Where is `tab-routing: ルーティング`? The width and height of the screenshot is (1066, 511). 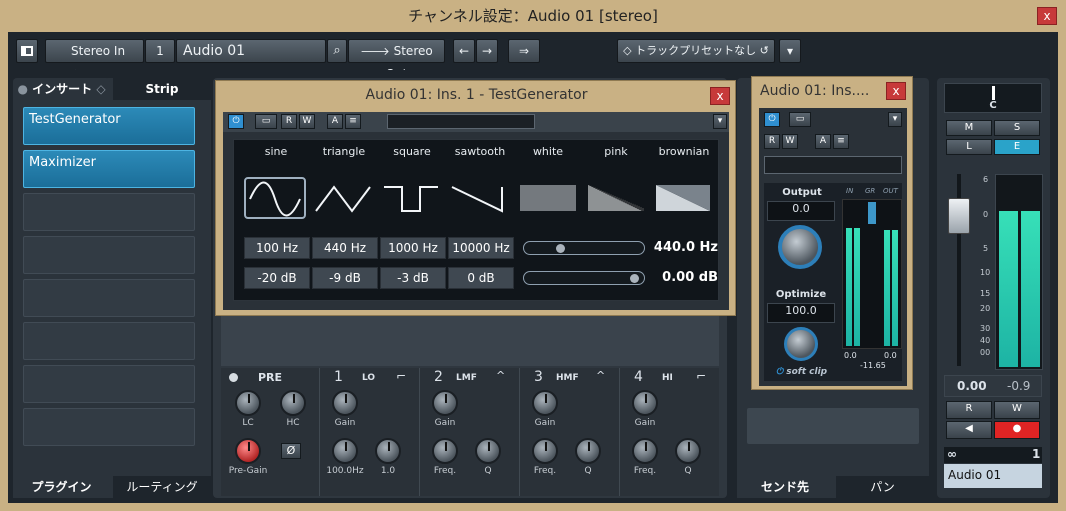
tab-routing: ルーティング is located at coordinates (162, 487).